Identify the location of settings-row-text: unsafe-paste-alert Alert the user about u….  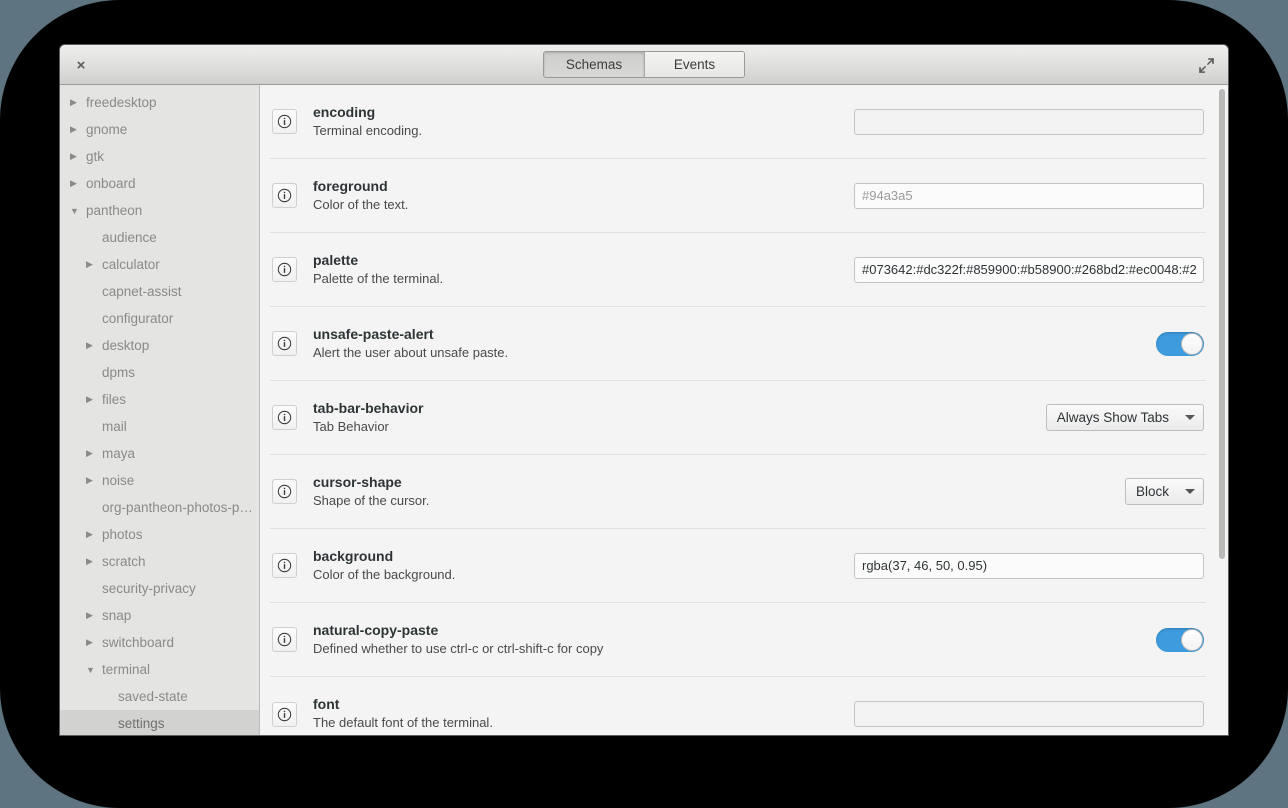
(727, 343).